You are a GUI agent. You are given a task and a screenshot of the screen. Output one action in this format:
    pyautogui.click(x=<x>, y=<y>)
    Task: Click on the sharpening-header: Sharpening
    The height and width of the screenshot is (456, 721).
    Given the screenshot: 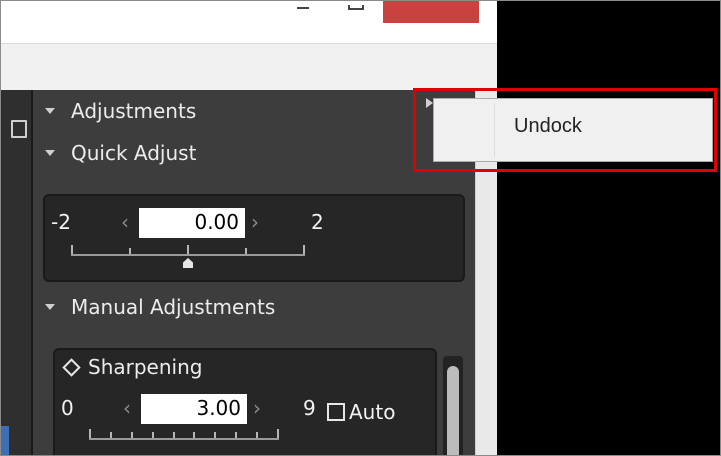 What is the action you would take?
    pyautogui.click(x=131, y=367)
    